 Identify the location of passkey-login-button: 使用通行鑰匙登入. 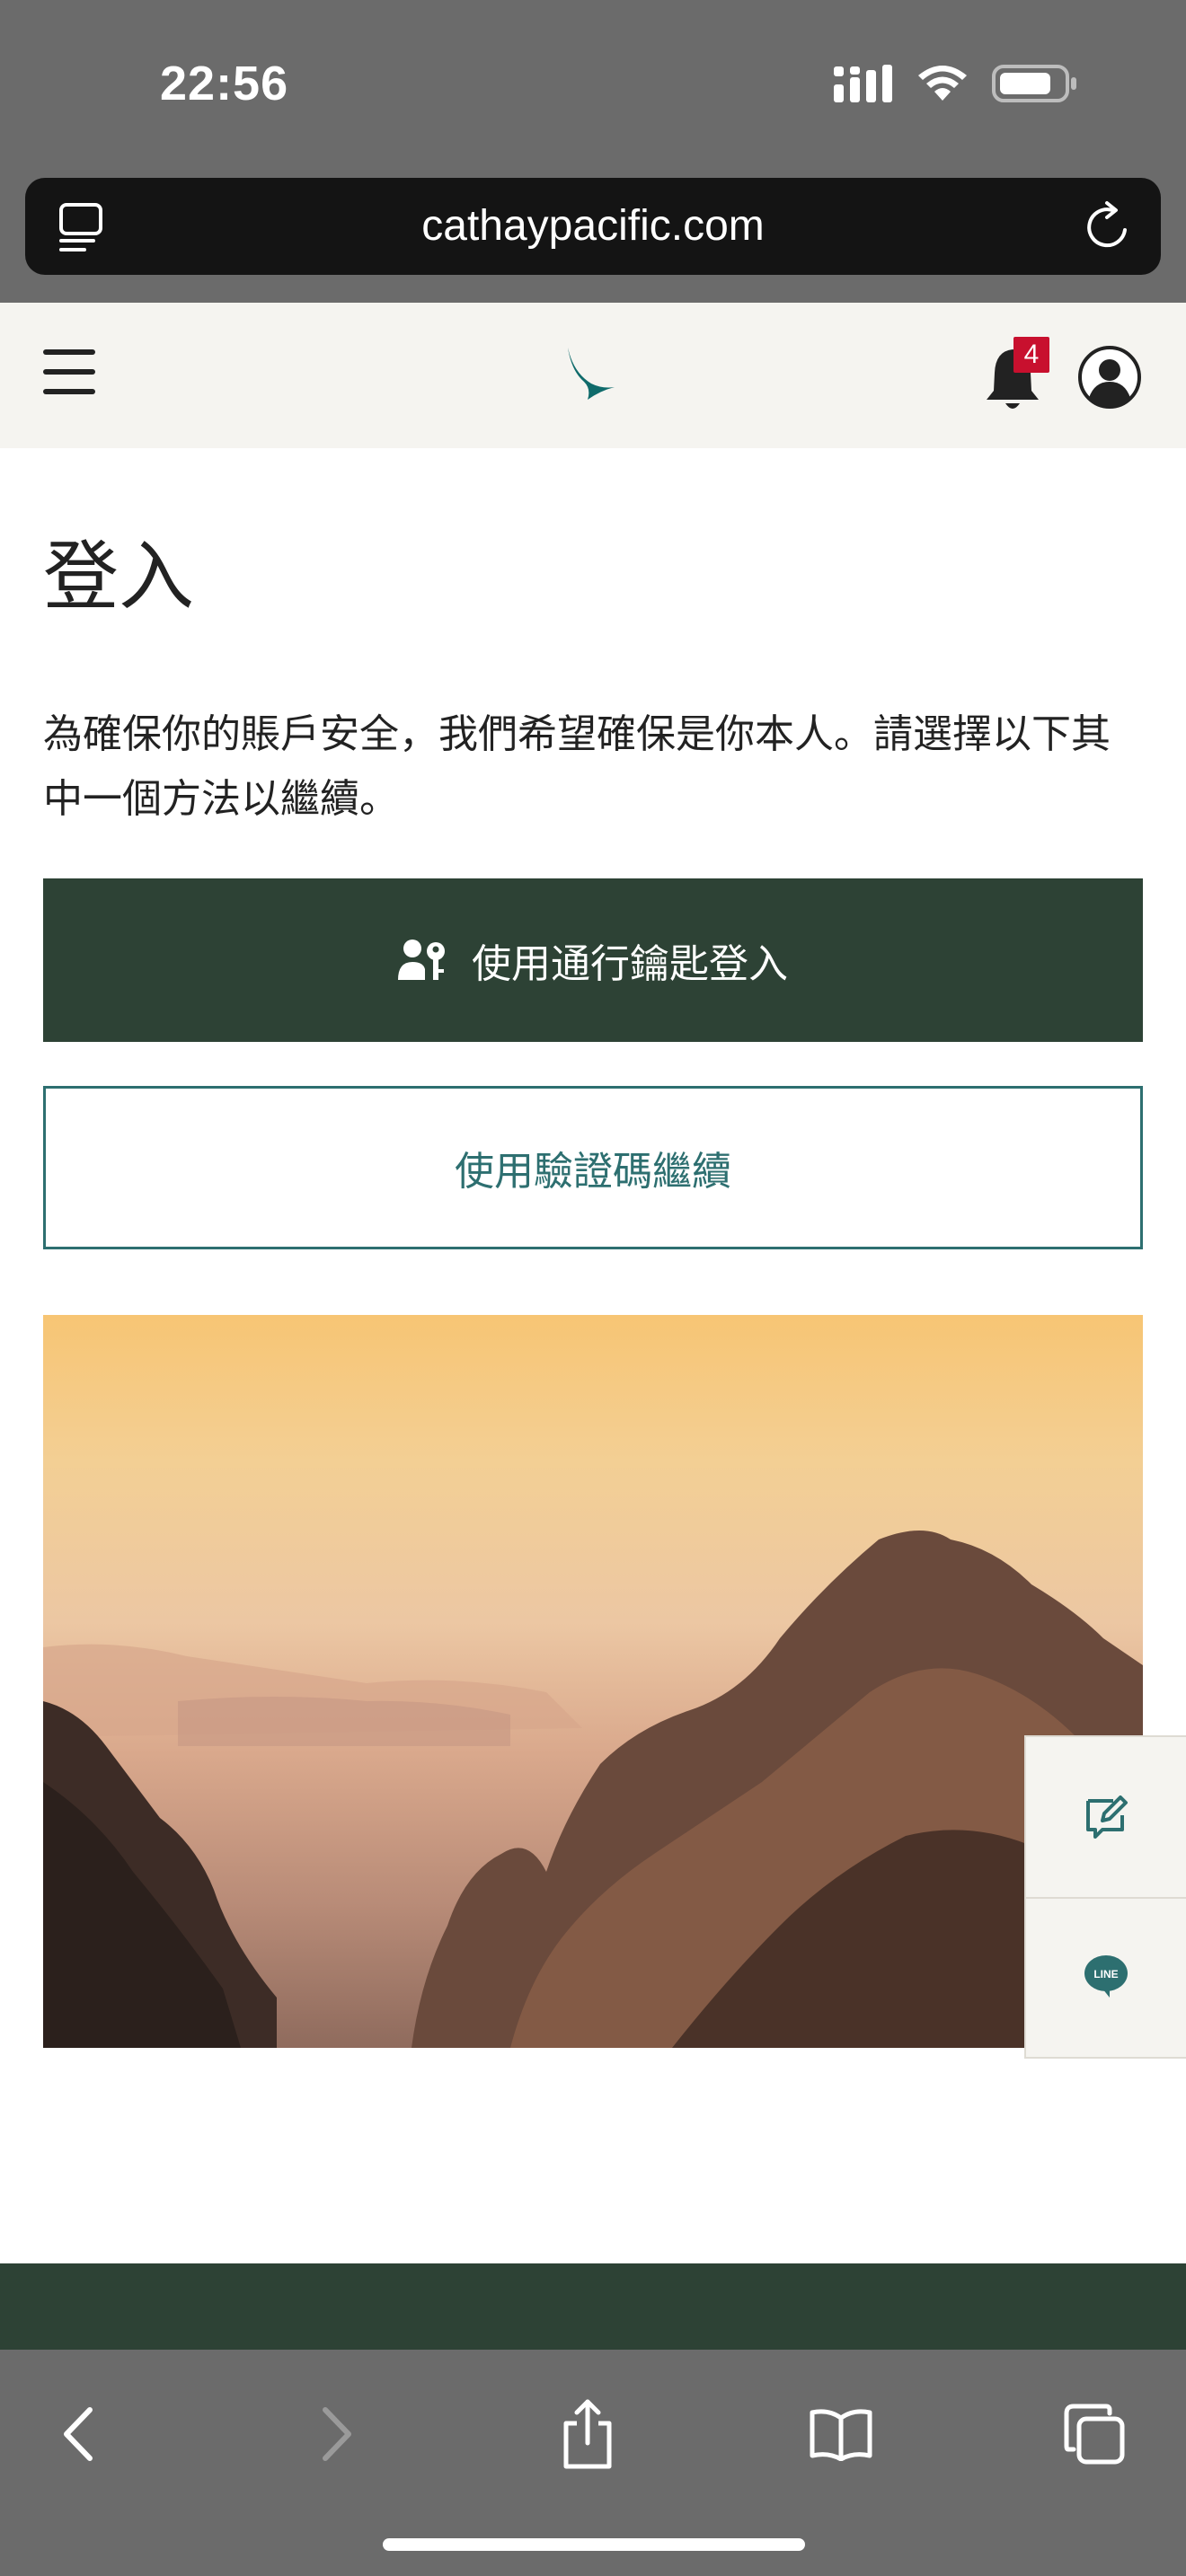
(593, 960).